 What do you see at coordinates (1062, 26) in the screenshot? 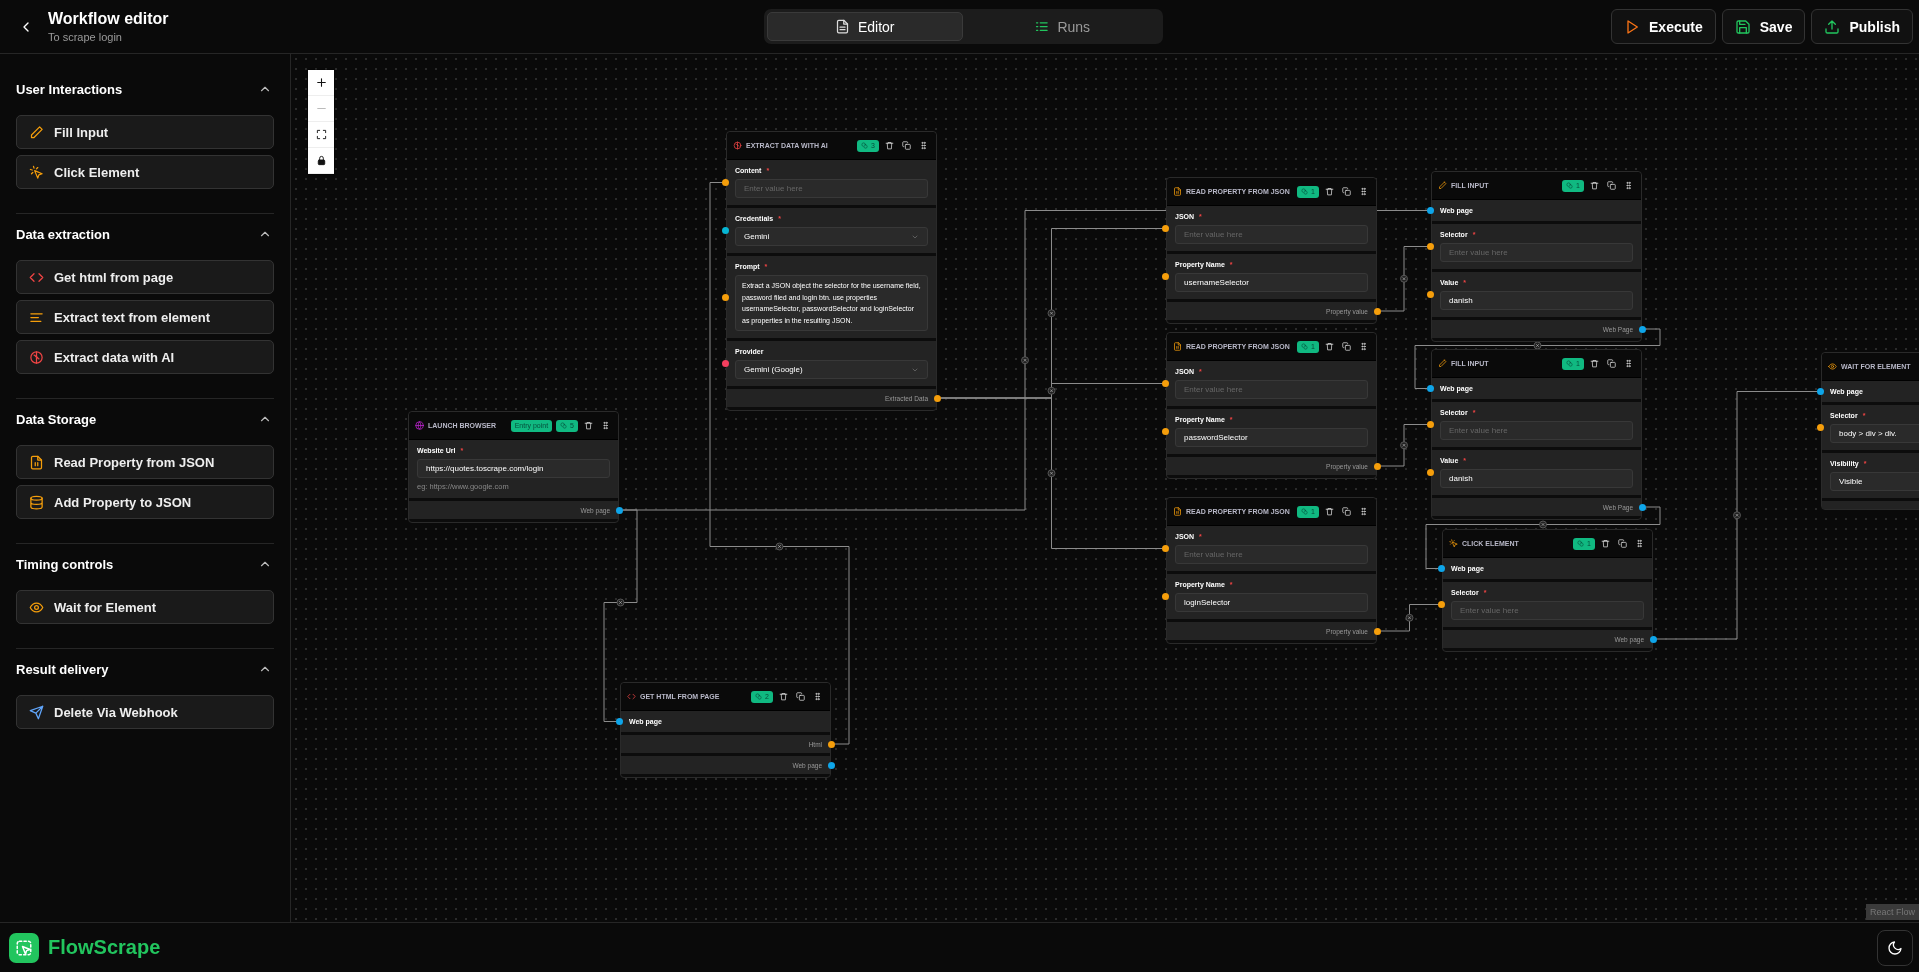
I see `tab: Runs` at bounding box center [1062, 26].